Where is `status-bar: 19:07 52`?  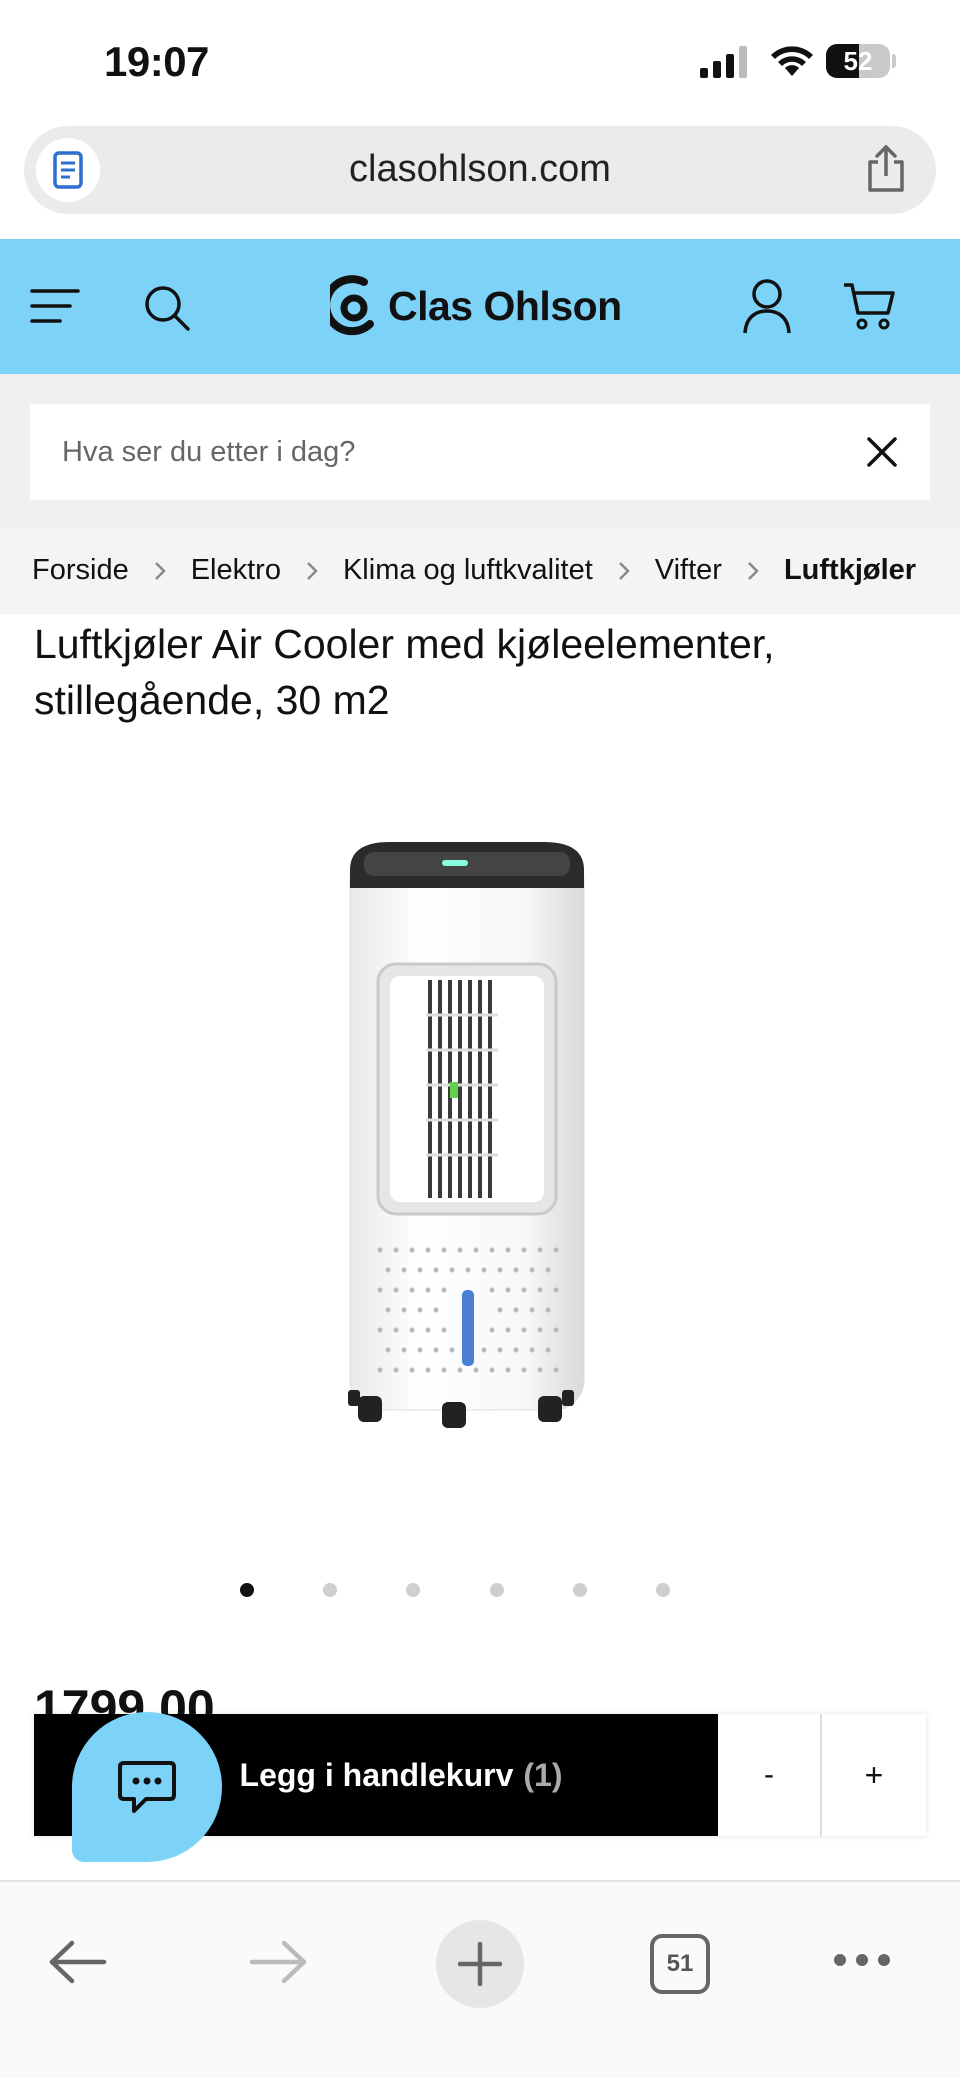 status-bar: 19:07 52 is located at coordinates (480, 62).